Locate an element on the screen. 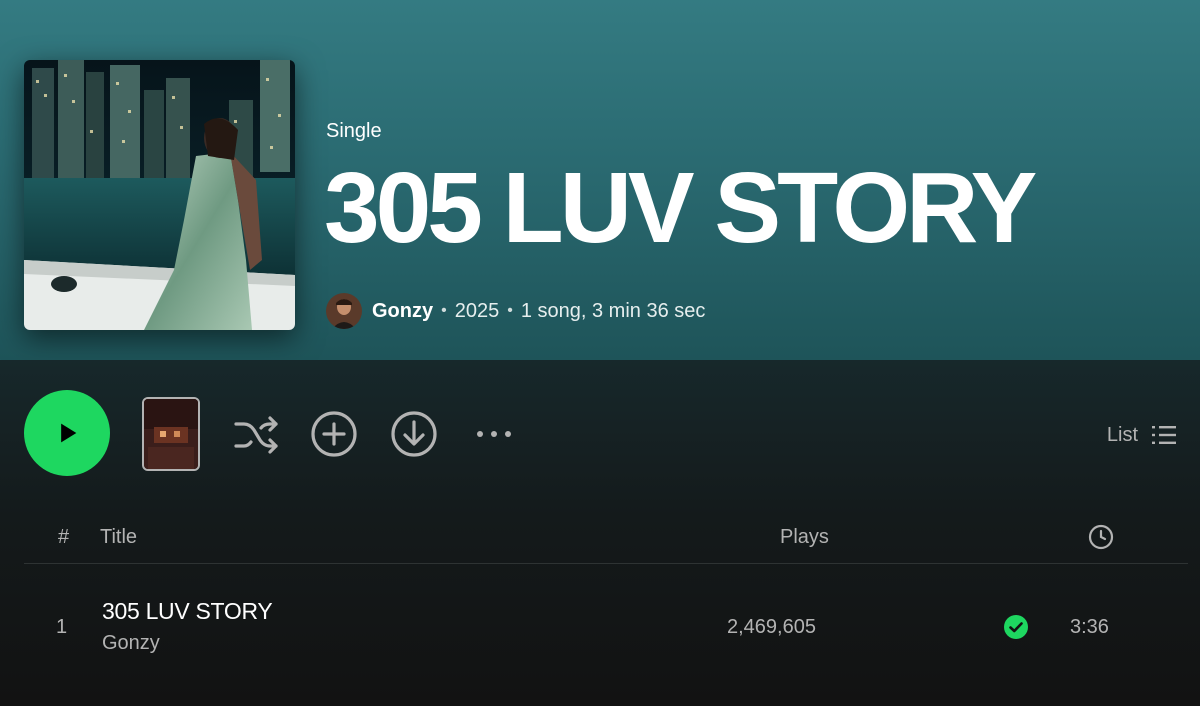  column-header-number: # is located at coordinates (64, 537).